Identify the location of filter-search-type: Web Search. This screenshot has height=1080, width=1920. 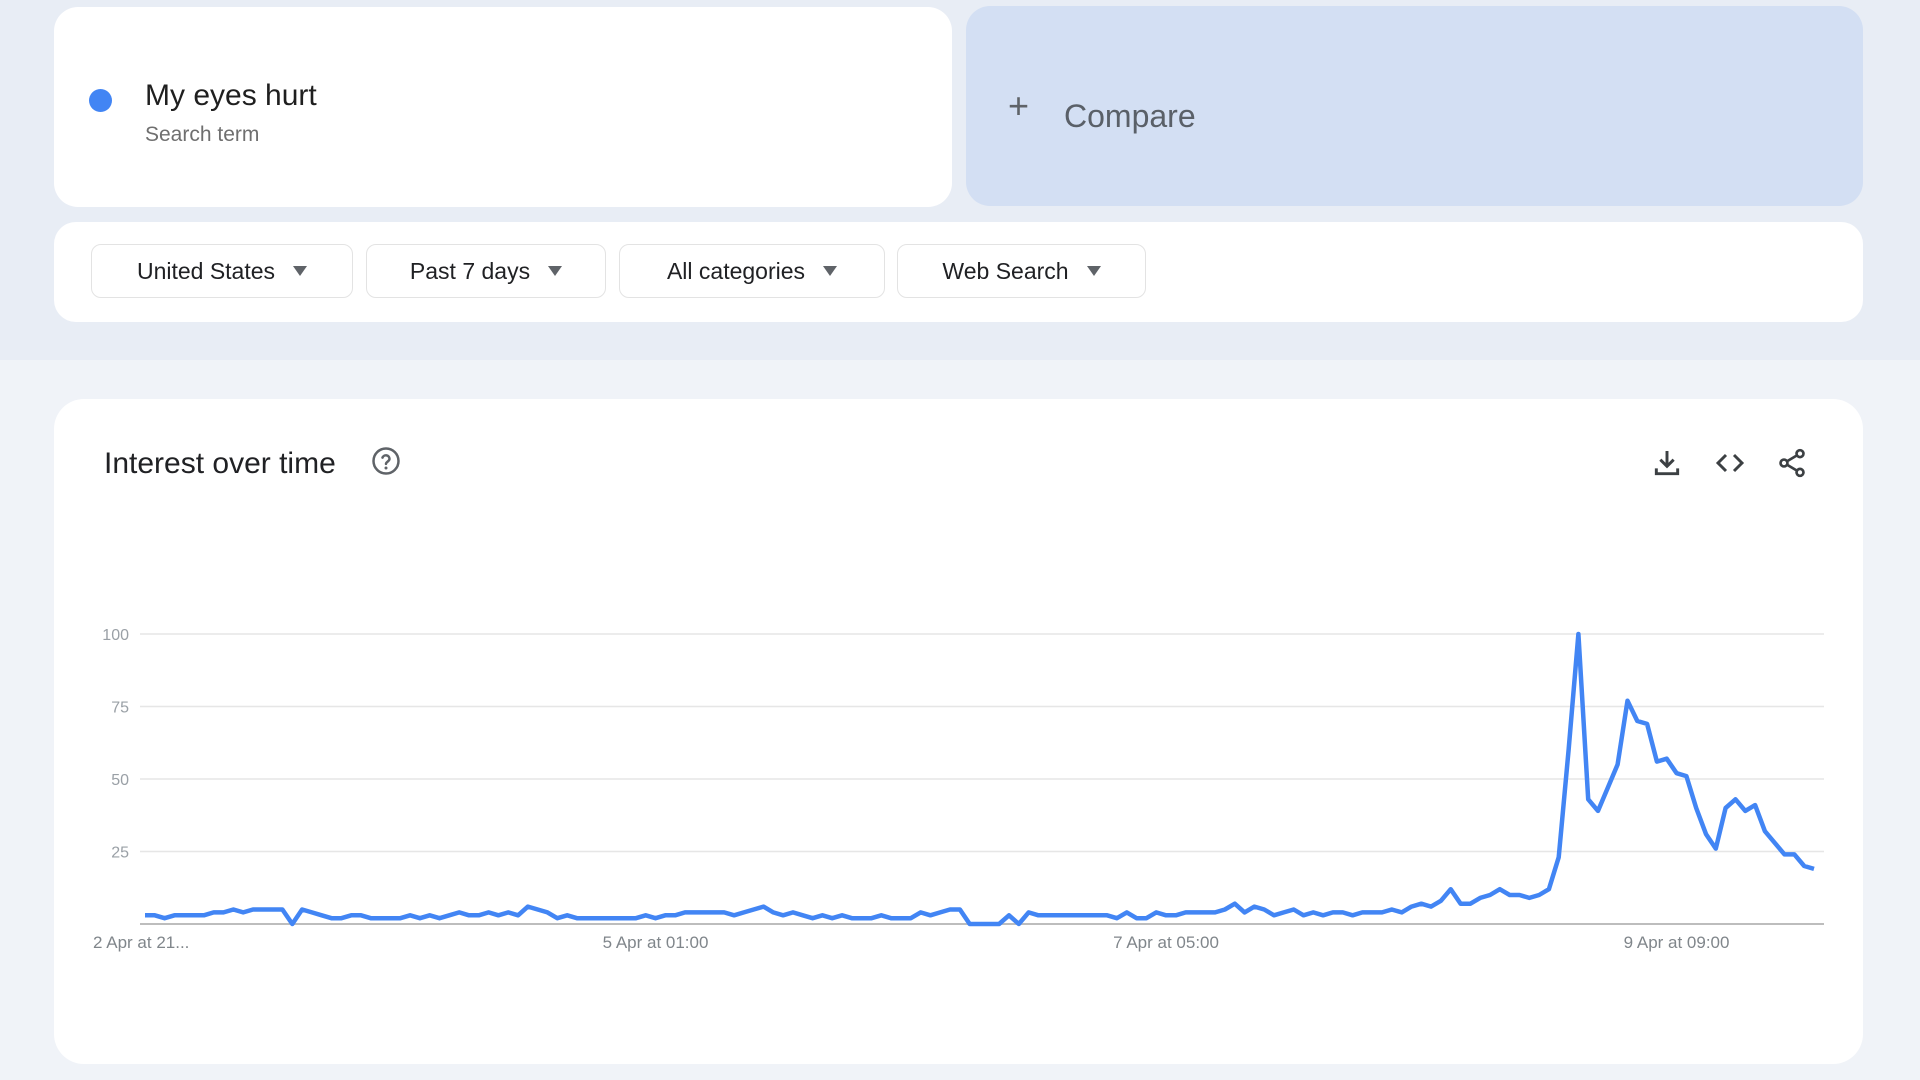
(1021, 271).